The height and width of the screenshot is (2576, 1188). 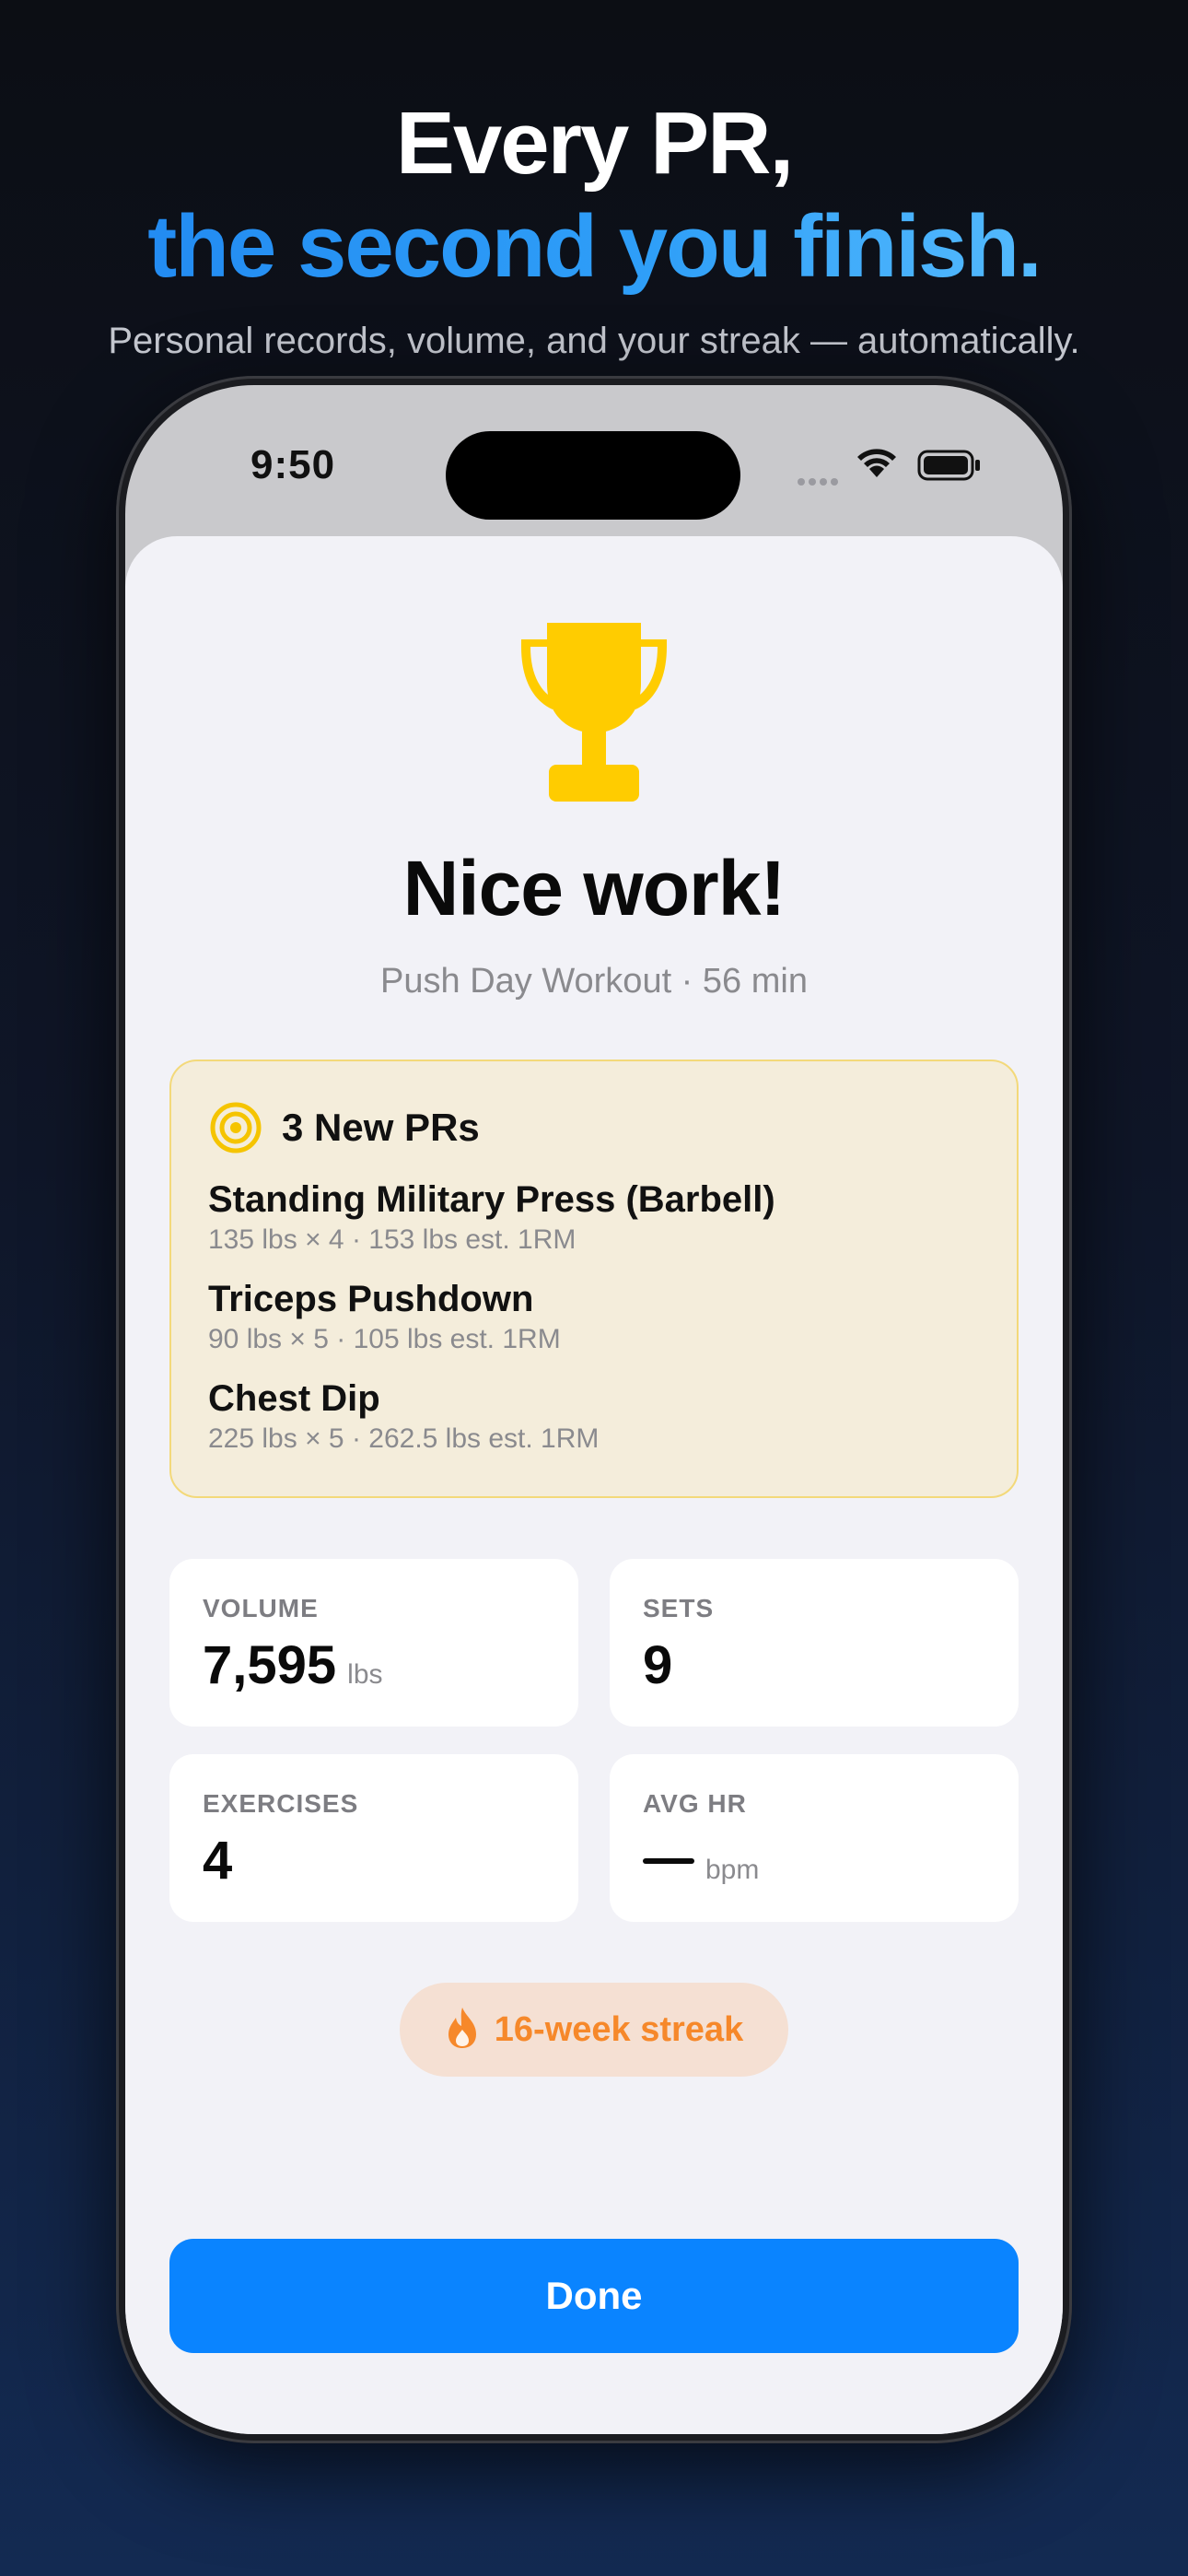 What do you see at coordinates (949, 468) in the screenshot?
I see `battery-icon` at bounding box center [949, 468].